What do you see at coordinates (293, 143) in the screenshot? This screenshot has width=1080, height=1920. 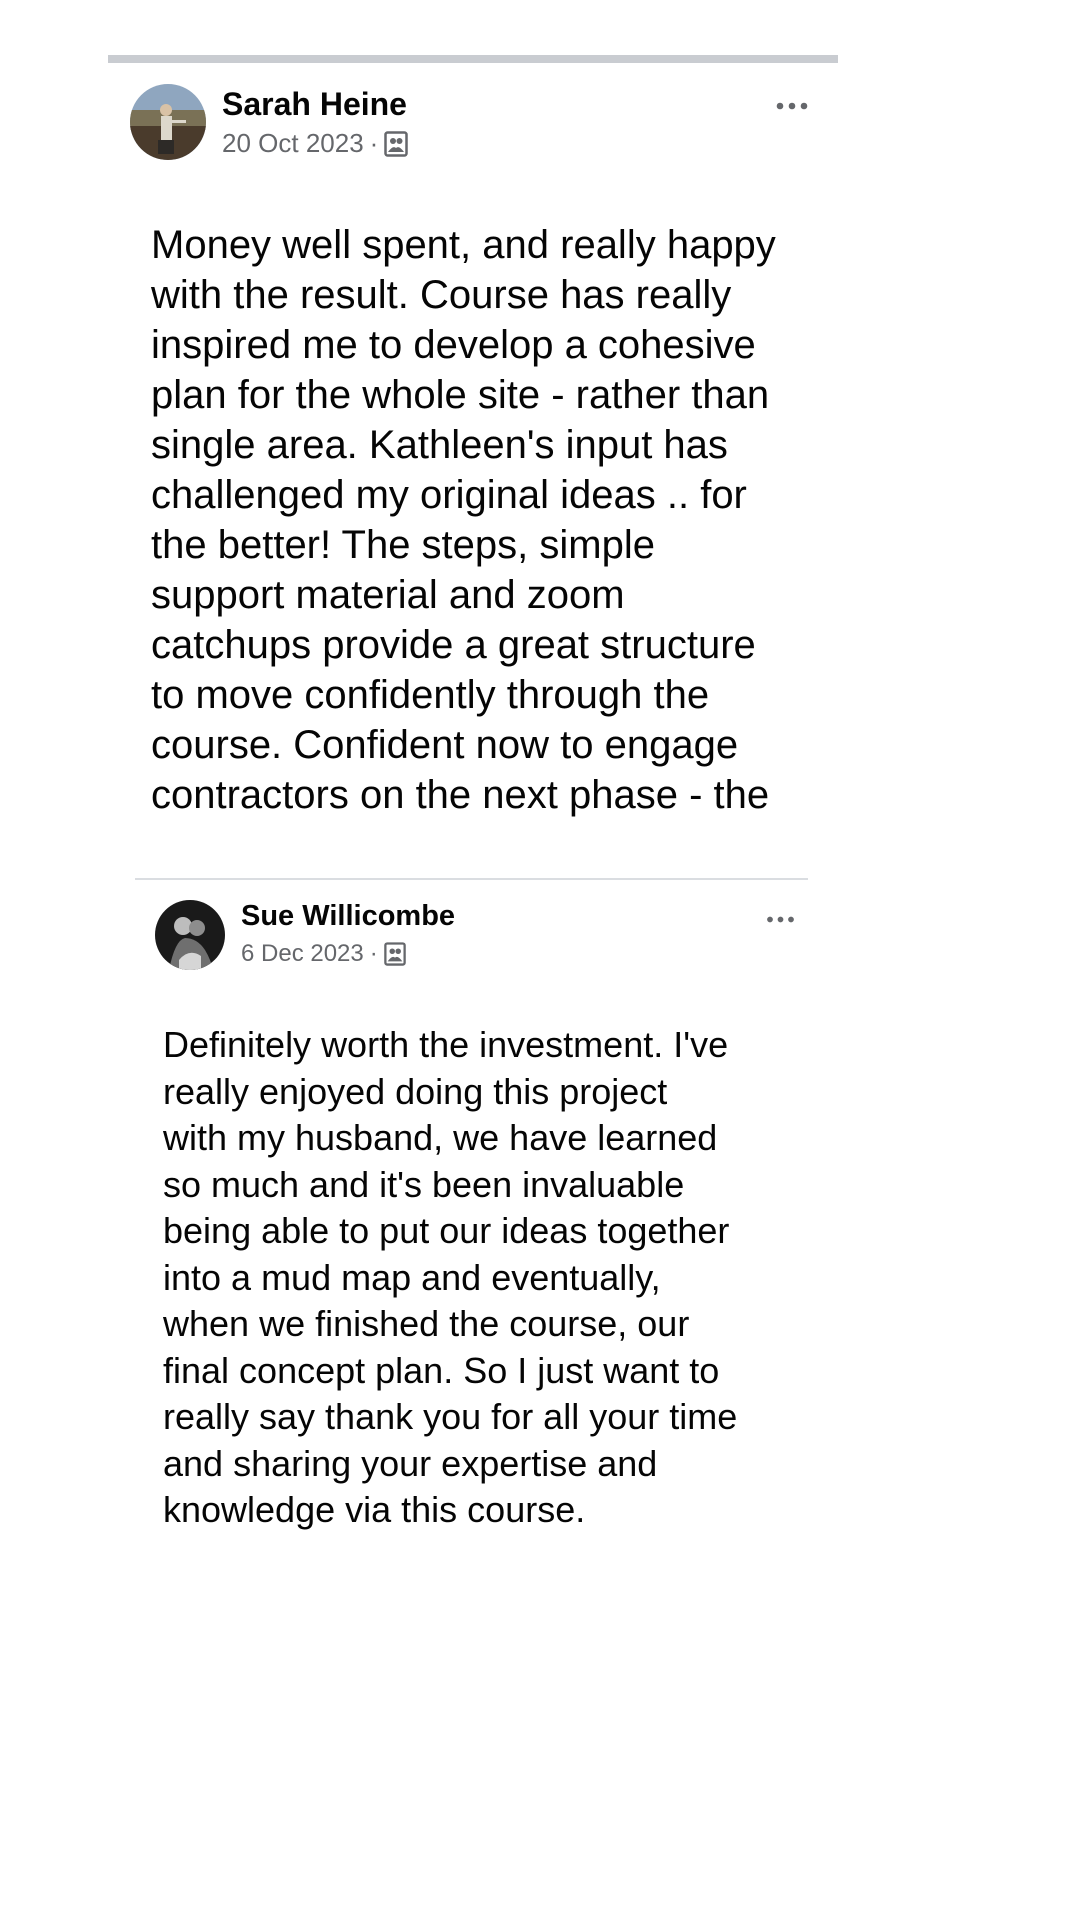 I see `post-date: 20 Oct 2023` at bounding box center [293, 143].